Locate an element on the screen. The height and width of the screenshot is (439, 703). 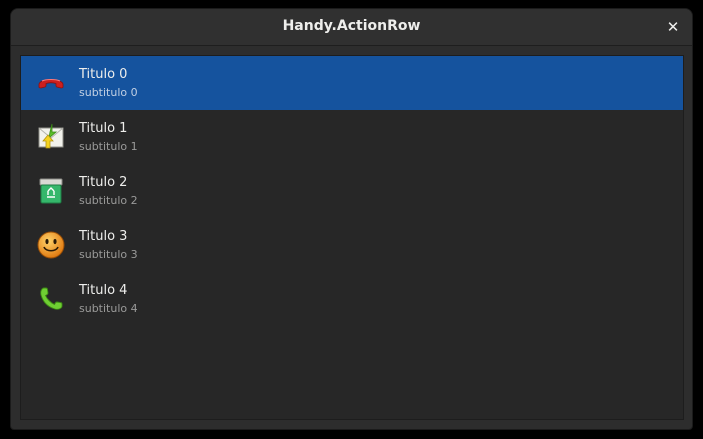
row-title: Titulo 4 is located at coordinates (103, 290).